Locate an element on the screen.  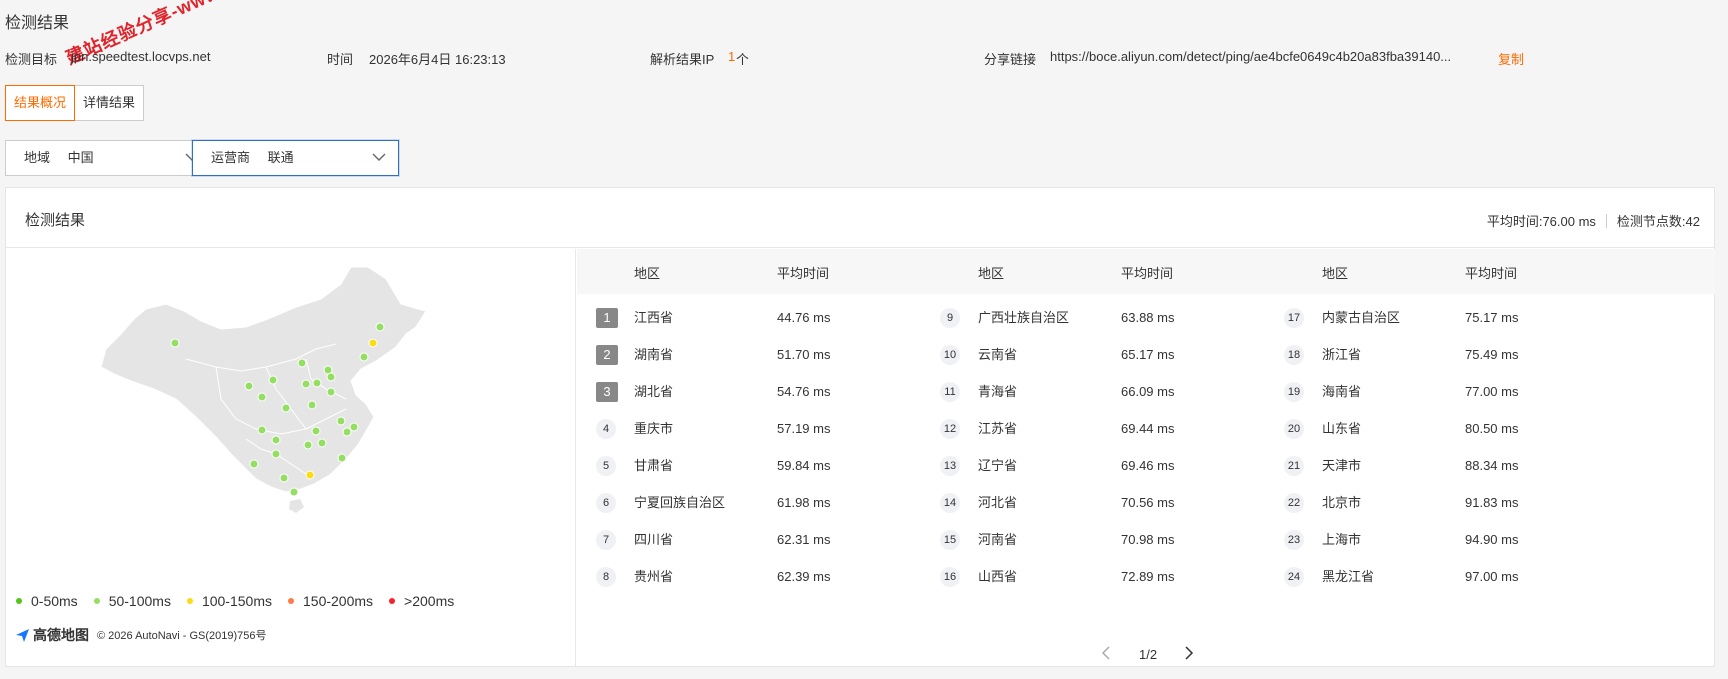
rank-badge: 11 is located at coordinates (950, 392).